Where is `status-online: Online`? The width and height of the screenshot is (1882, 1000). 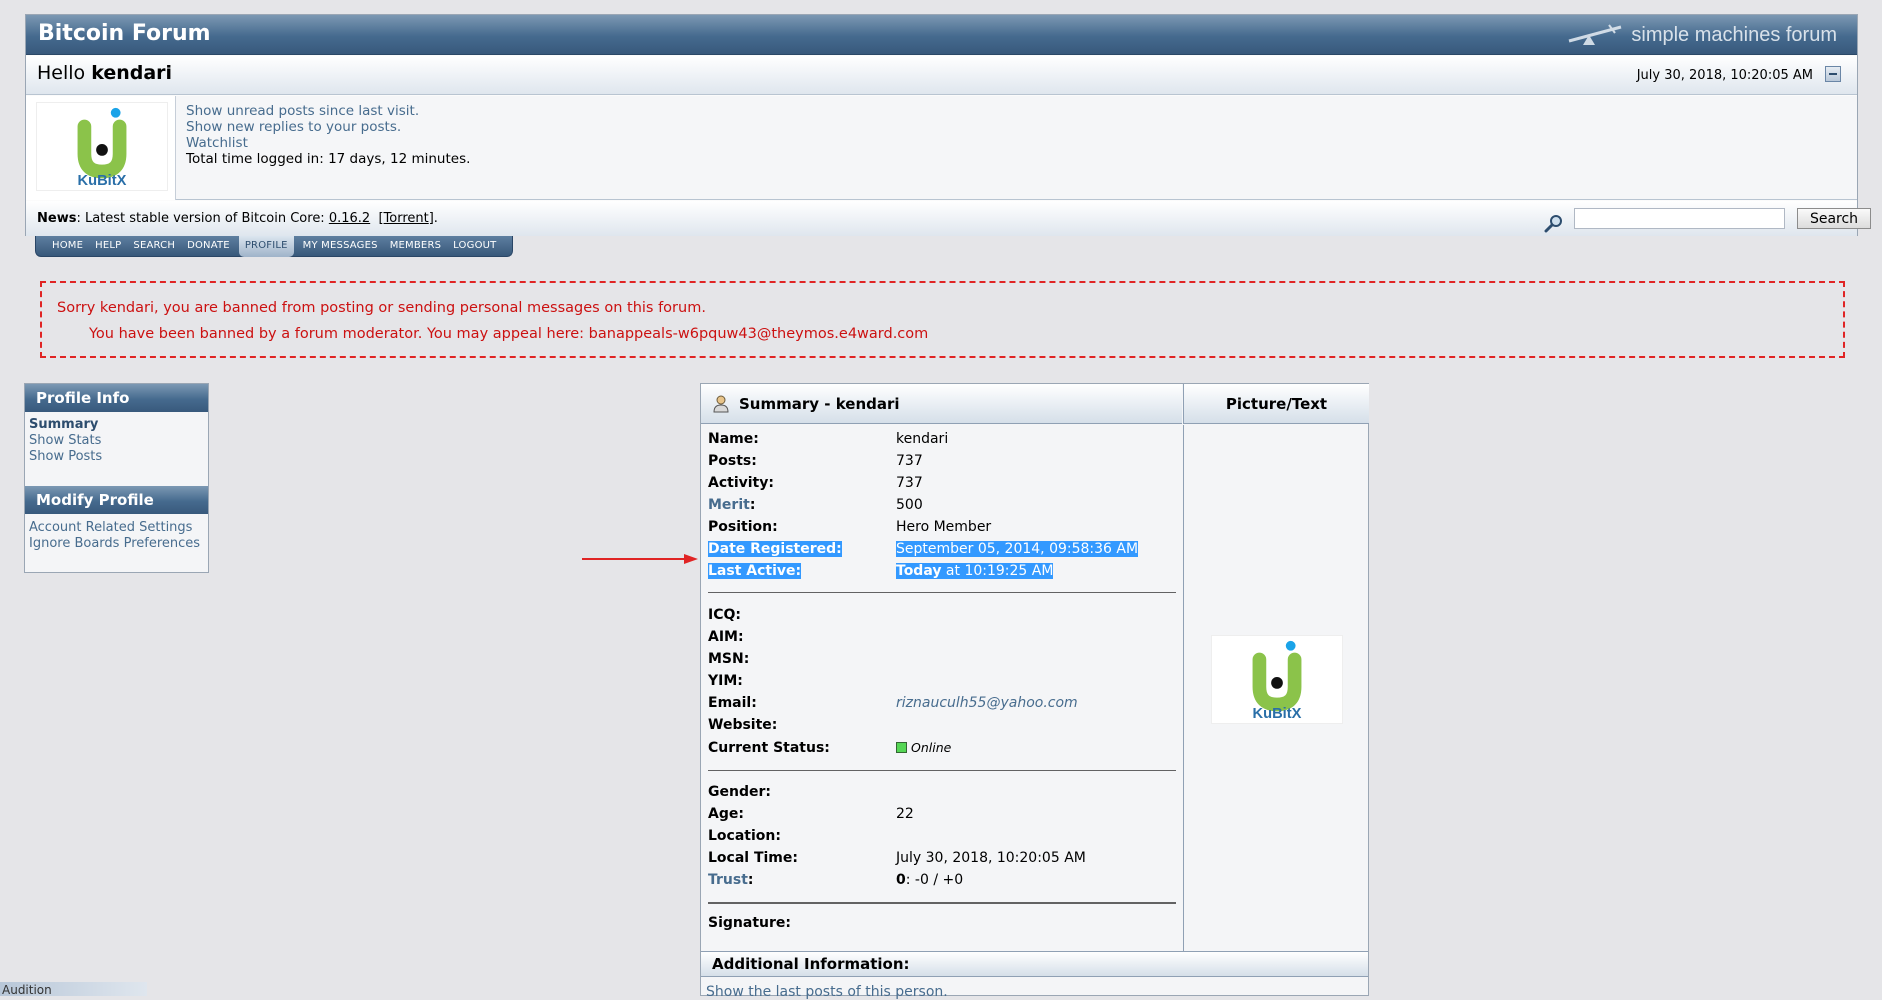 status-online: Online is located at coordinates (923, 747).